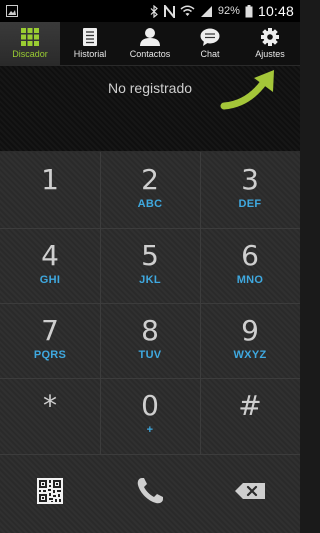 The height and width of the screenshot is (533, 320). I want to click on key-letters: ABC, so click(150, 204).